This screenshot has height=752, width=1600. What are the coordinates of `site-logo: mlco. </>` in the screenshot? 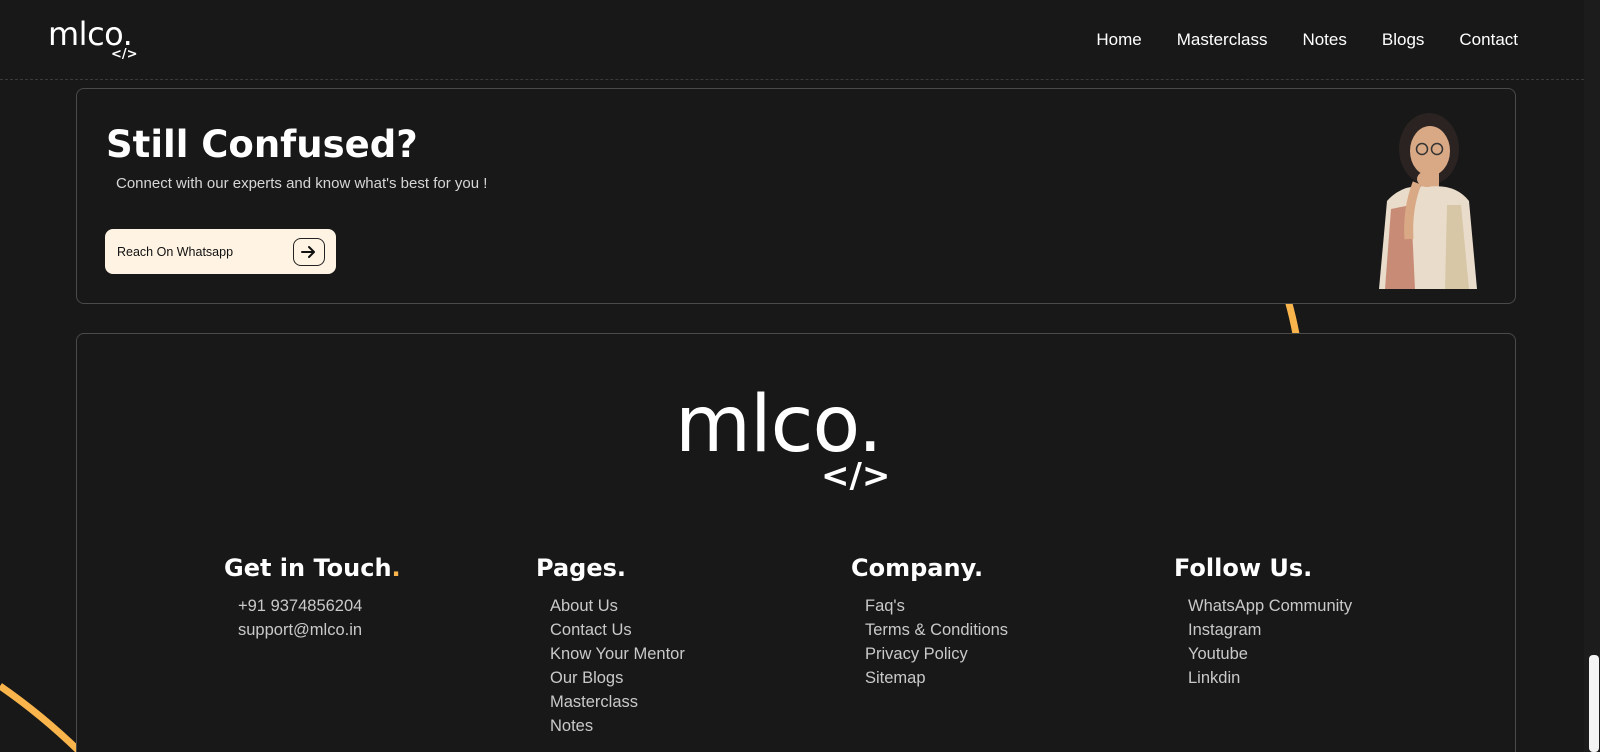 It's located at (93, 39).